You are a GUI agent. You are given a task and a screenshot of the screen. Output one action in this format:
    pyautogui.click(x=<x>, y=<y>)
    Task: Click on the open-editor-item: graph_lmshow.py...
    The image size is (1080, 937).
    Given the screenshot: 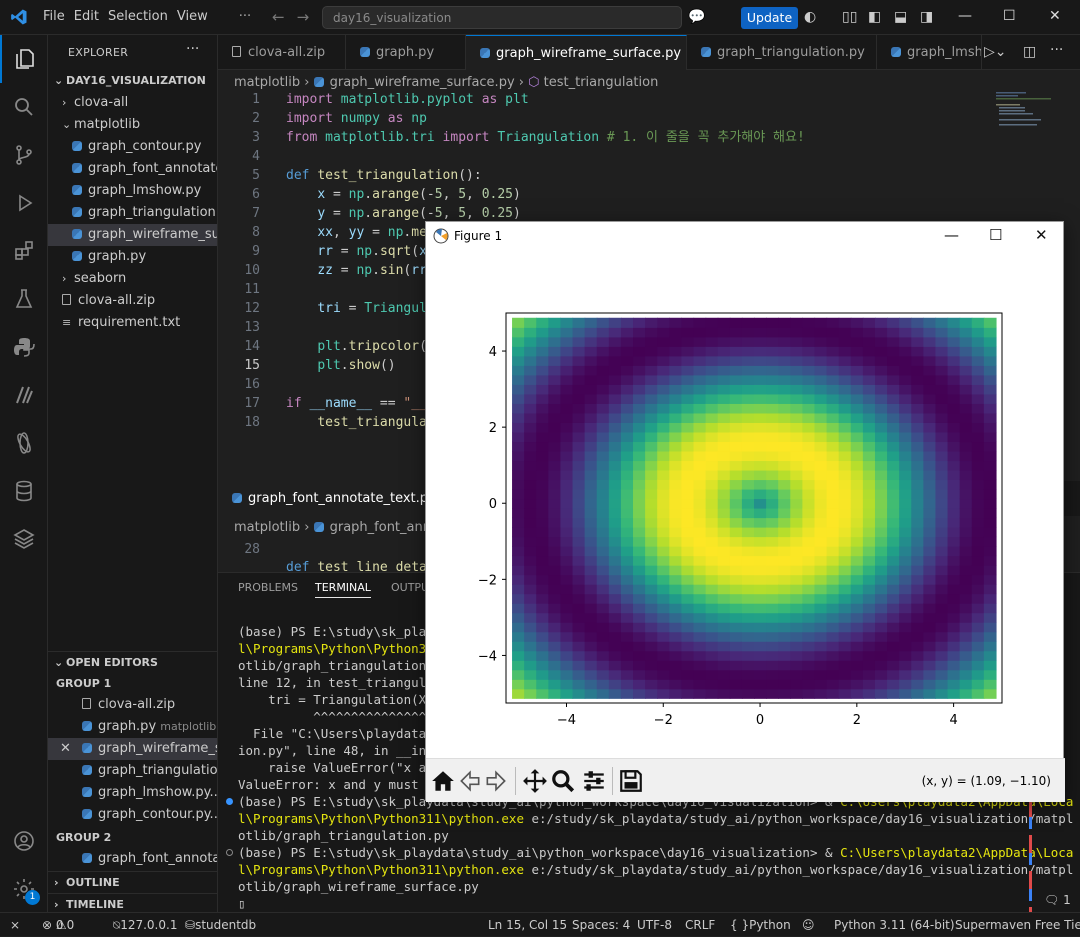 What is the action you would take?
    pyautogui.click(x=132, y=793)
    